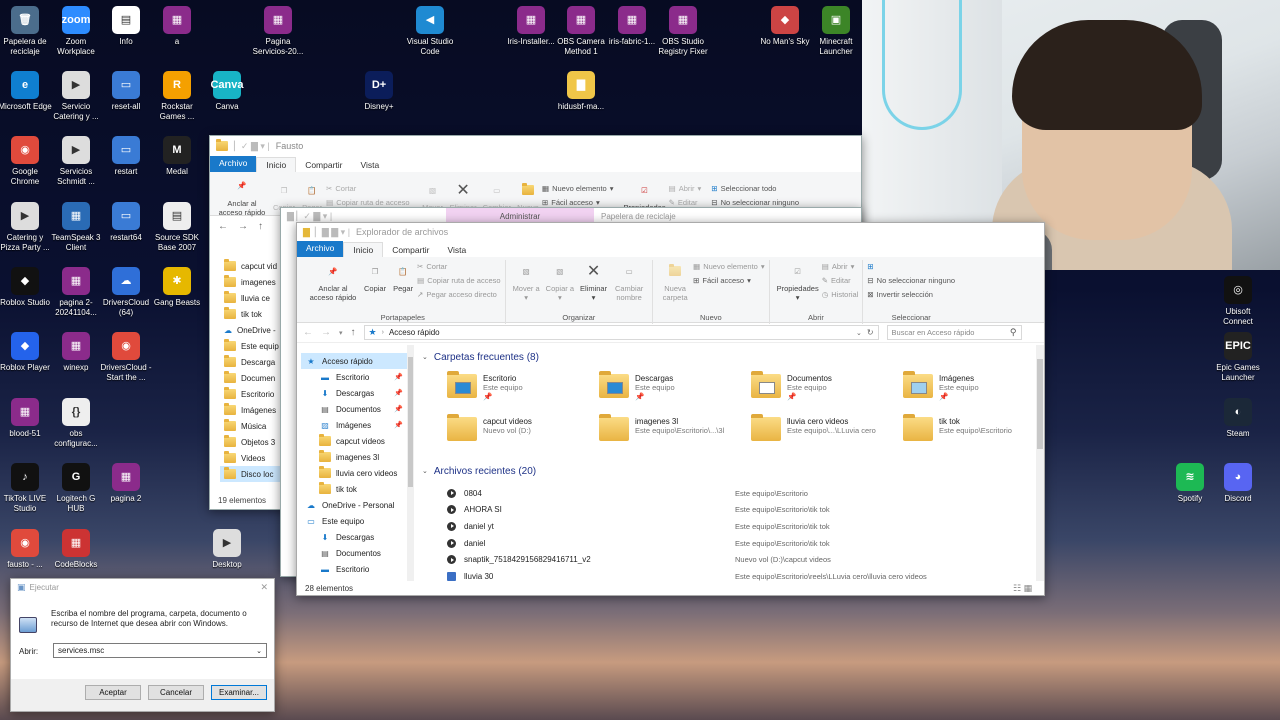  I want to click on select-all-button: ⊞ Seleccionar todo, so click(755, 189).